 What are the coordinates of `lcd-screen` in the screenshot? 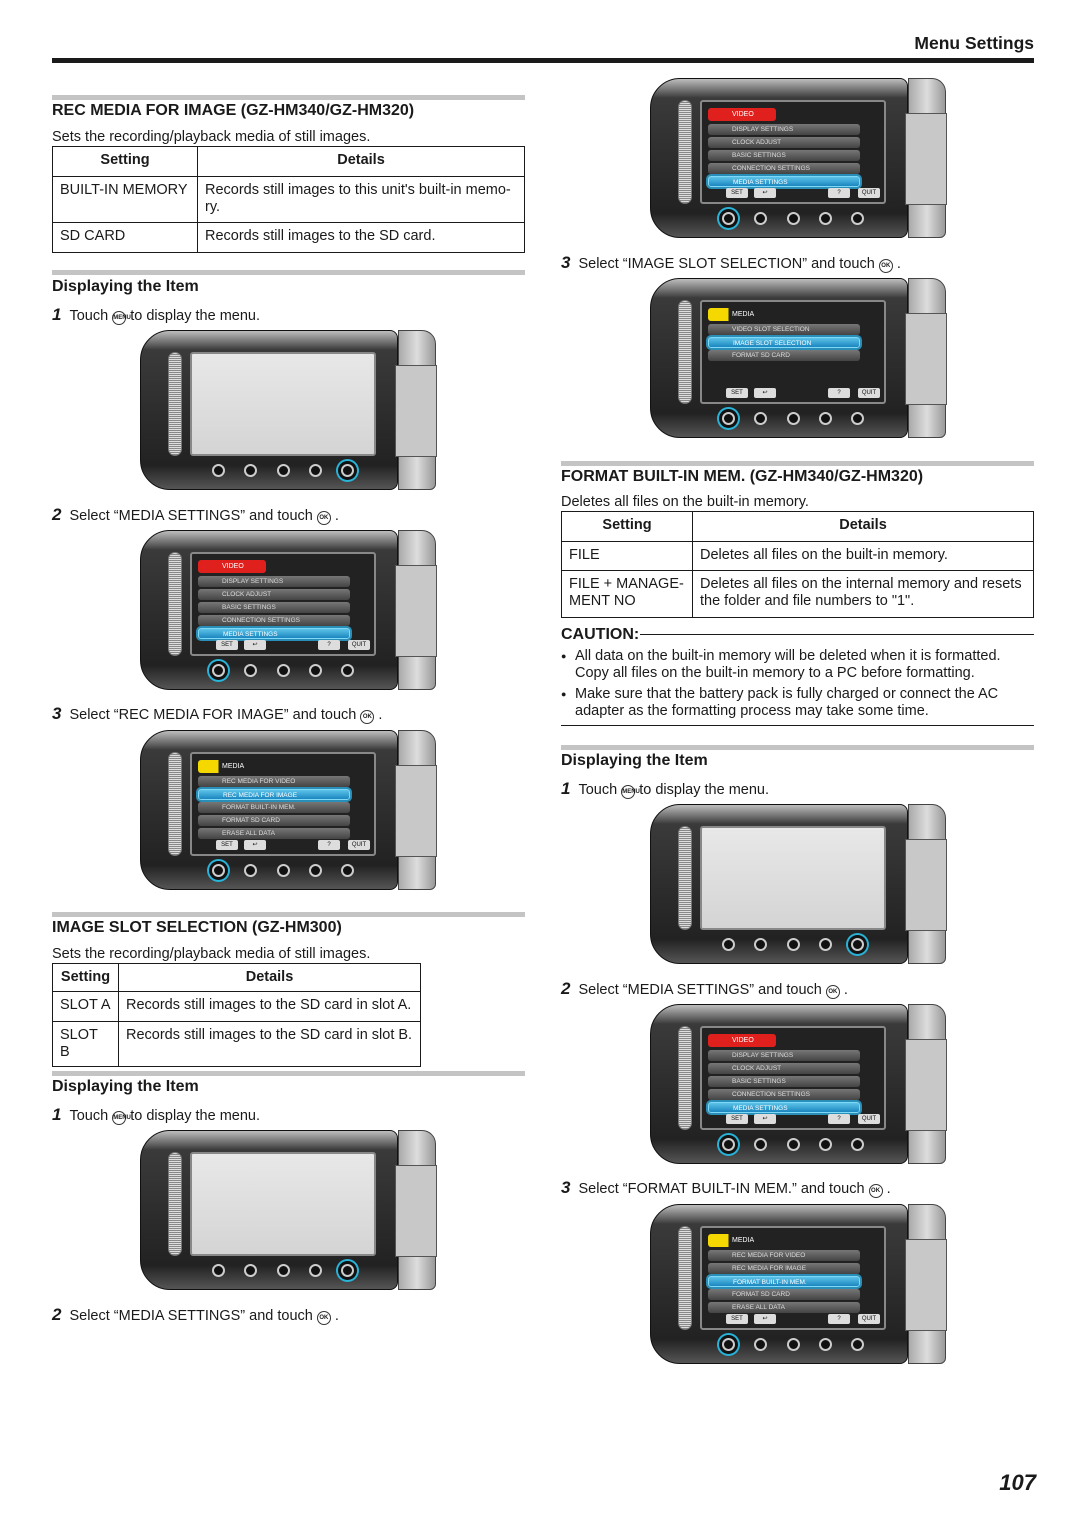 It's located at (283, 404).